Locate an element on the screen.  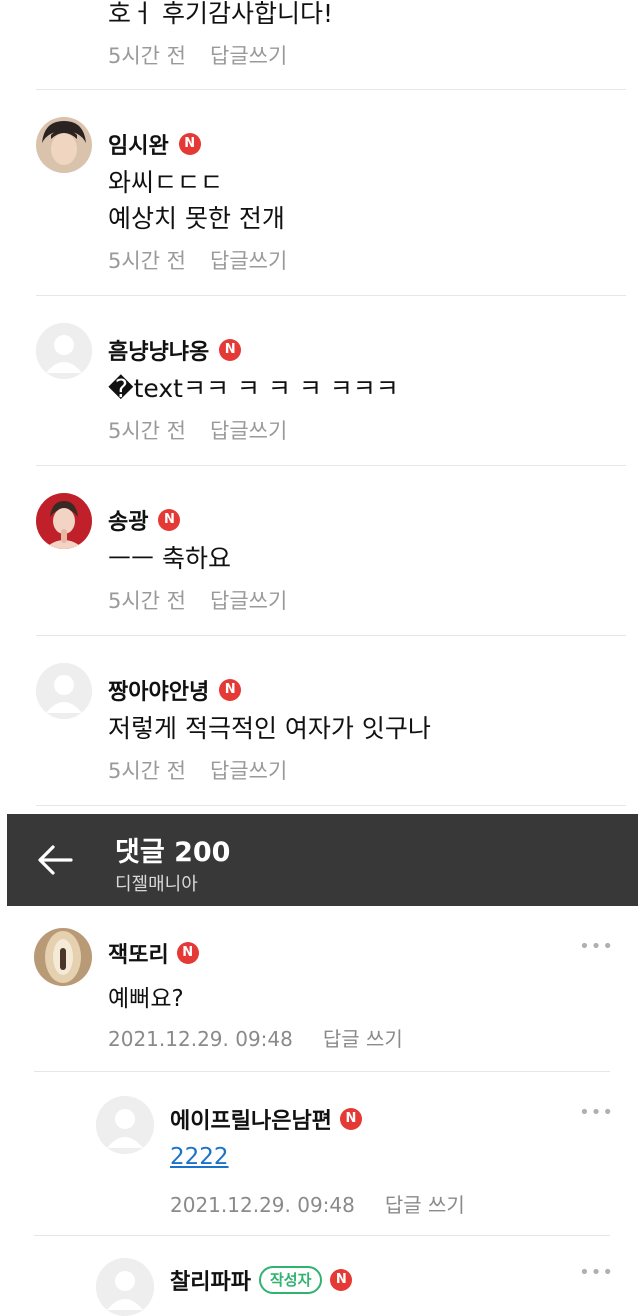
comment-text: 예상치 못한 전개 is located at coordinates (196, 218).